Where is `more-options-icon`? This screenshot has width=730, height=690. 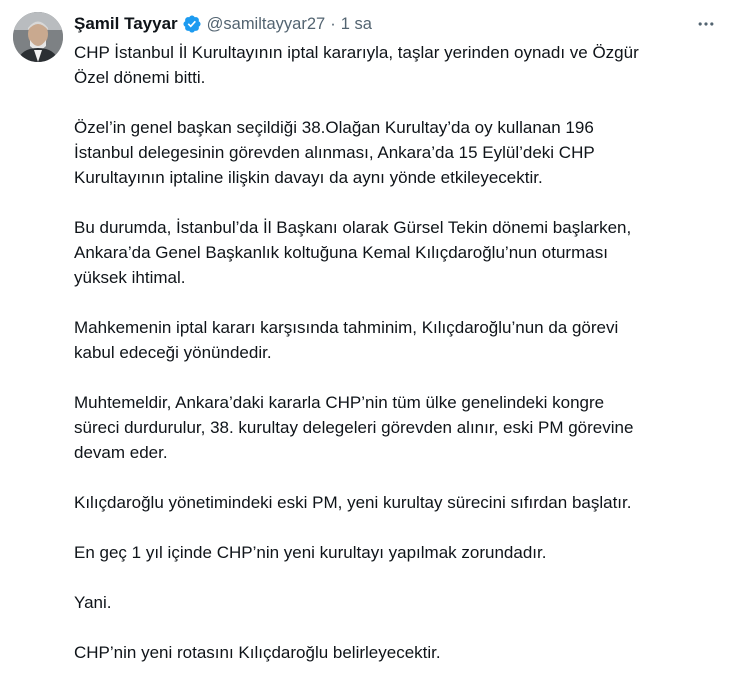
more-options-icon is located at coordinates (706, 24).